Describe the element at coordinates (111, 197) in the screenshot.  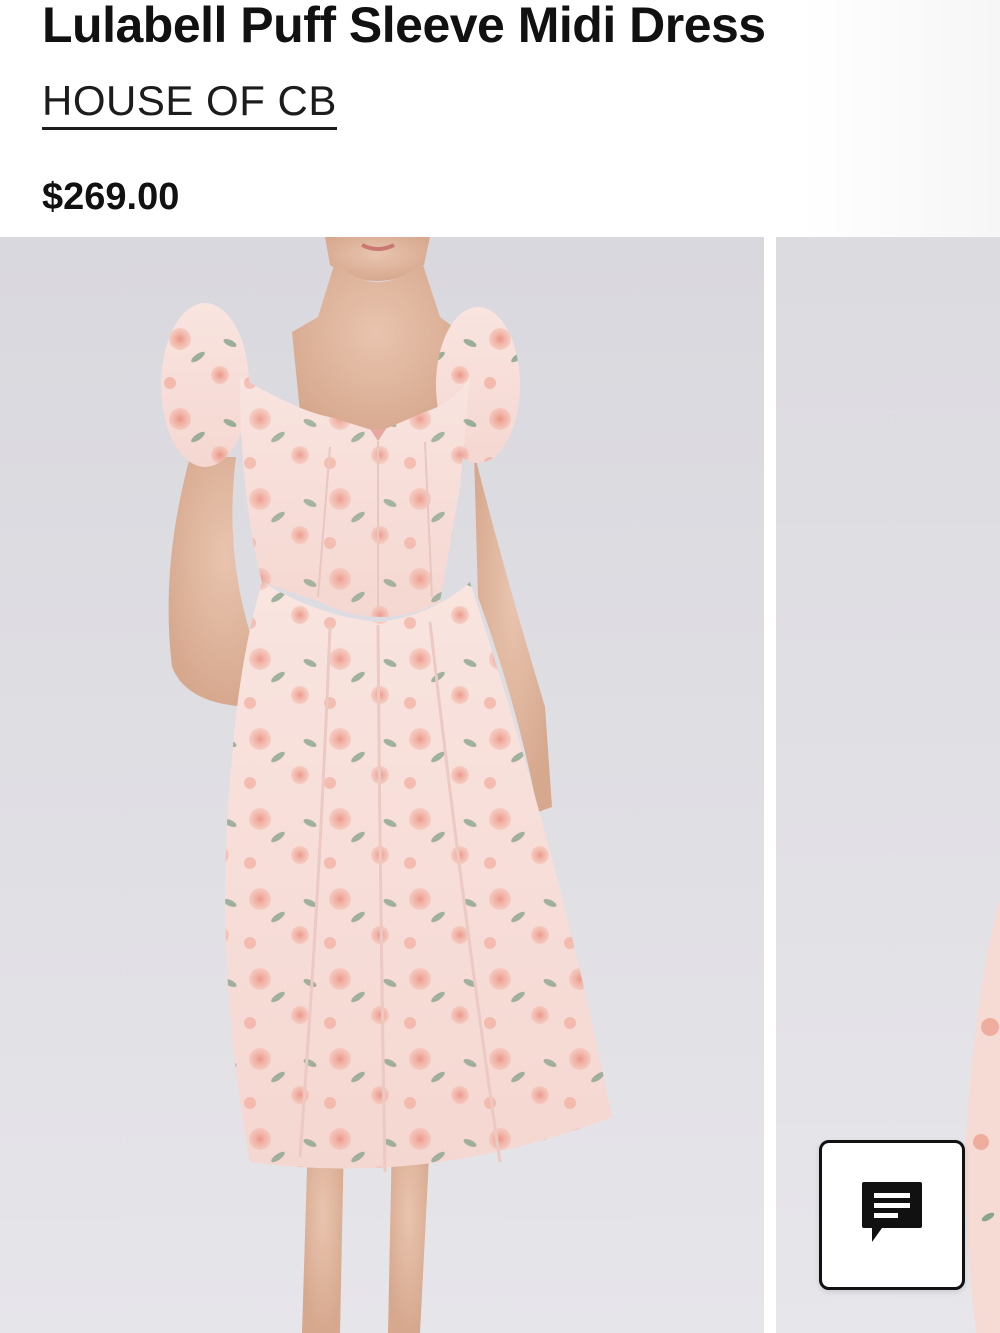
I see `product-price: $269.00` at that location.